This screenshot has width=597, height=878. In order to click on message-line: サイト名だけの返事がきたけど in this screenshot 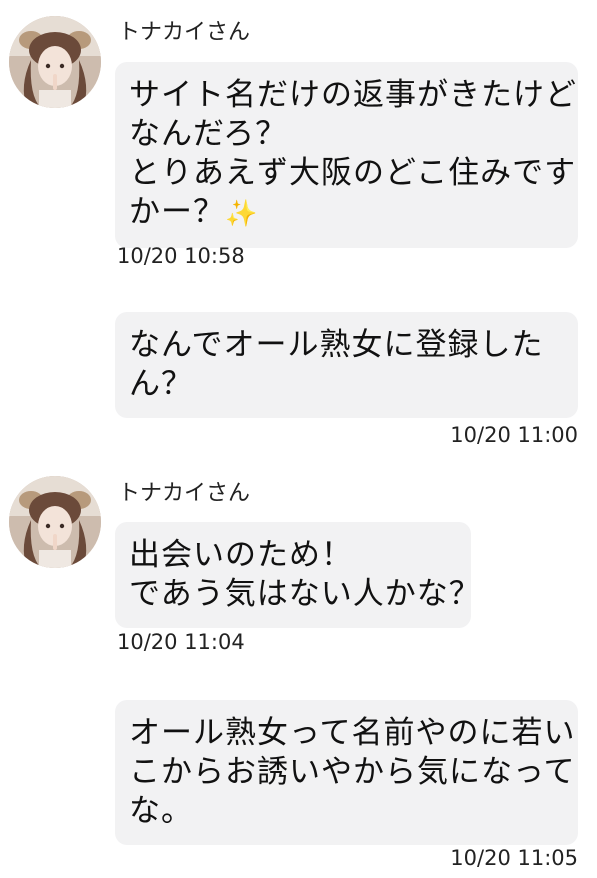, I will do `click(353, 95)`.